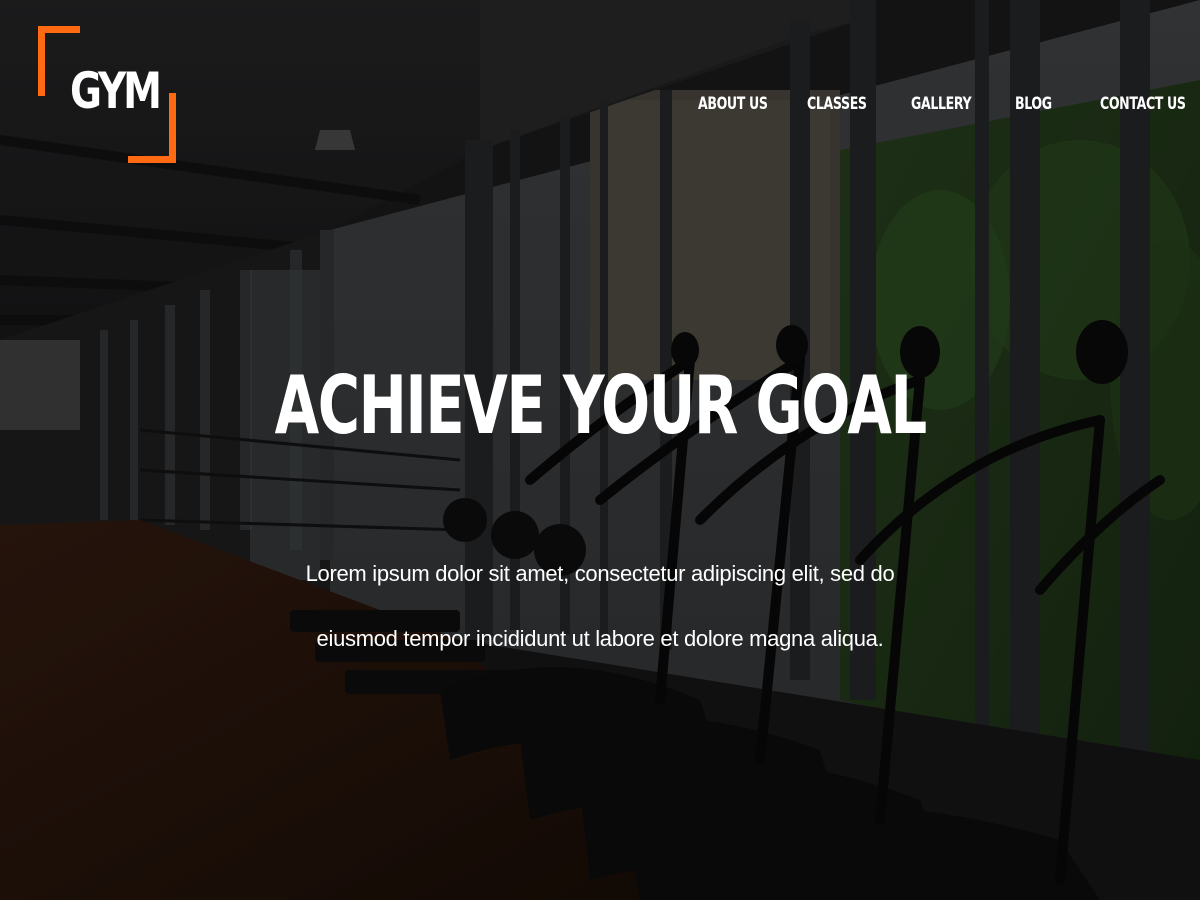 The image size is (1200, 900). What do you see at coordinates (1143, 104) in the screenshot?
I see `nav-item-contact-us: CONTACT US` at bounding box center [1143, 104].